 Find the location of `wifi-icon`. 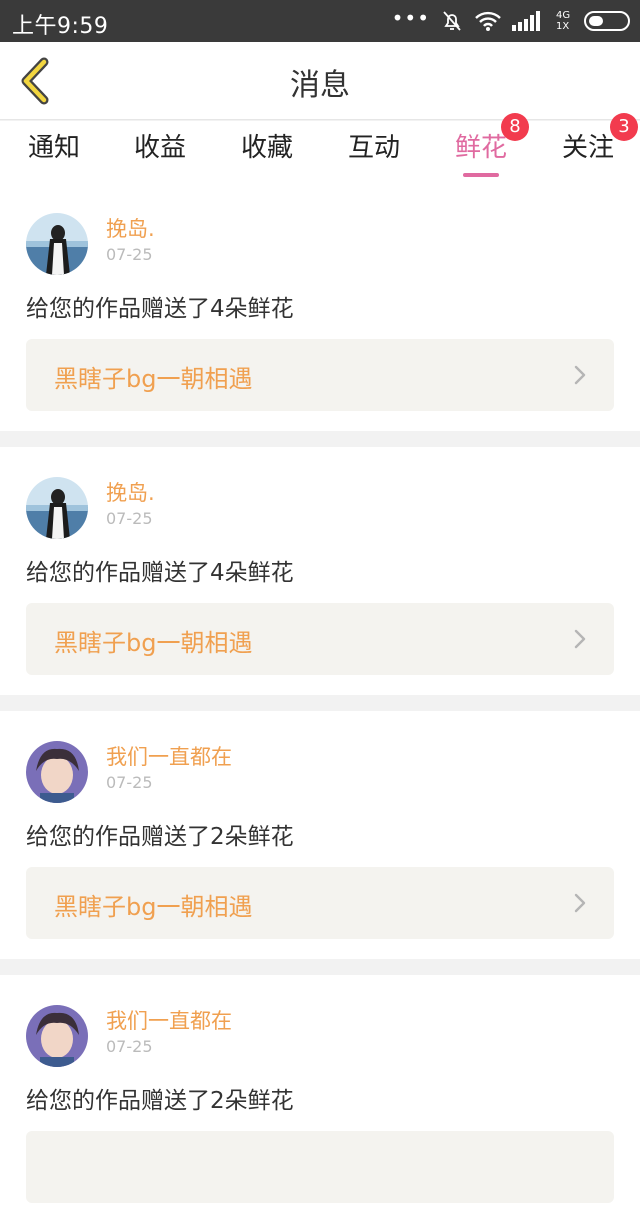

wifi-icon is located at coordinates (488, 21).